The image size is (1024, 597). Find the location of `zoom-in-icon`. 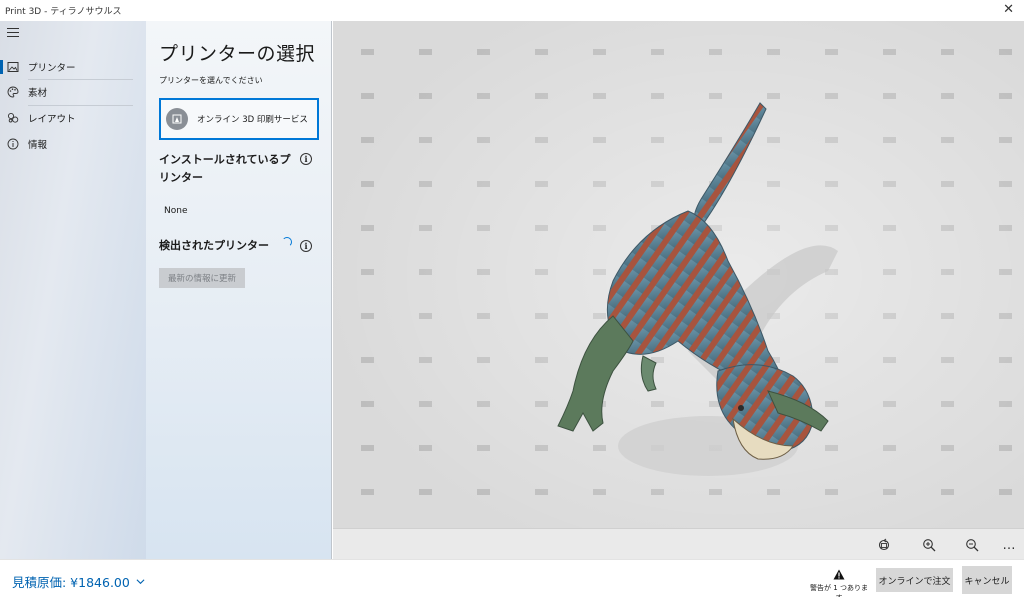

zoom-in-icon is located at coordinates (929, 545).